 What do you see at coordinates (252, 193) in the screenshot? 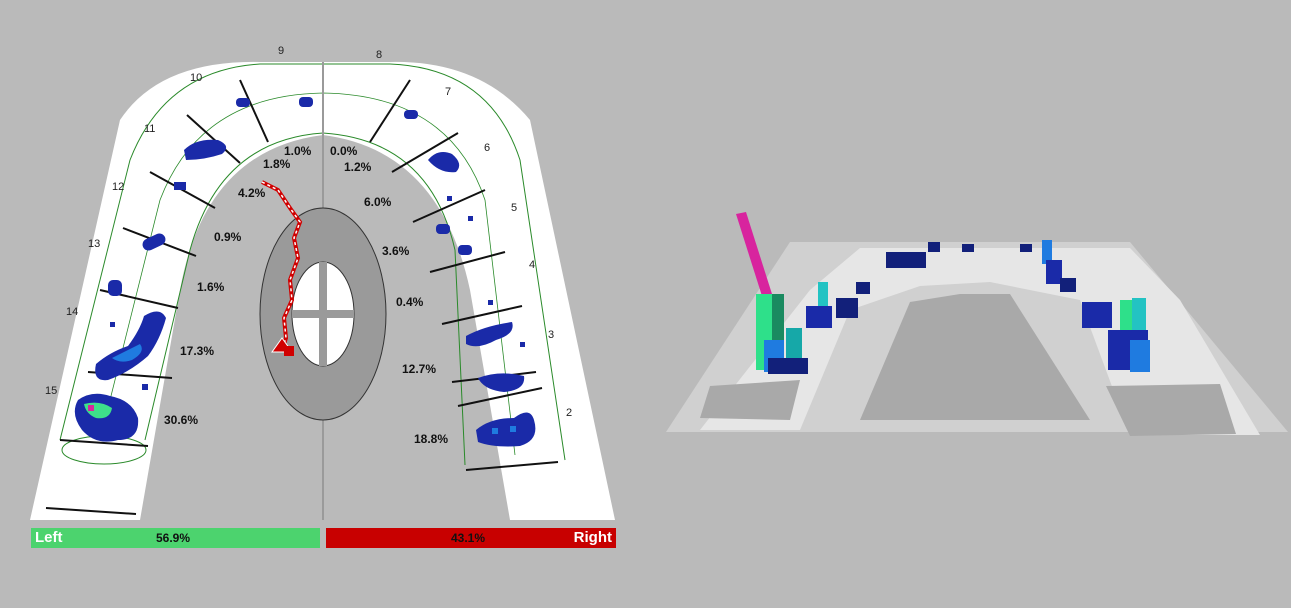
I see `pct-tooth-11: 4.2%` at bounding box center [252, 193].